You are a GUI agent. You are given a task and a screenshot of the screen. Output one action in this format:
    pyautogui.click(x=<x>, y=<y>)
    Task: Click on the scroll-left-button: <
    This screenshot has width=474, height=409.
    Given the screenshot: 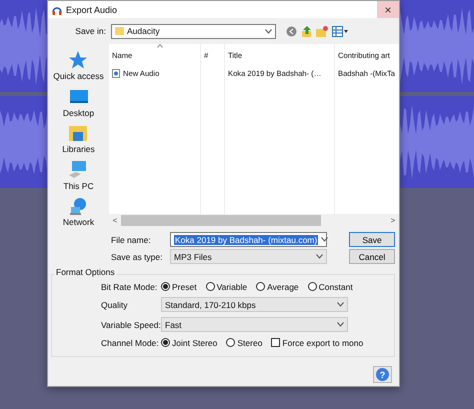 What is the action you would take?
    pyautogui.click(x=115, y=220)
    